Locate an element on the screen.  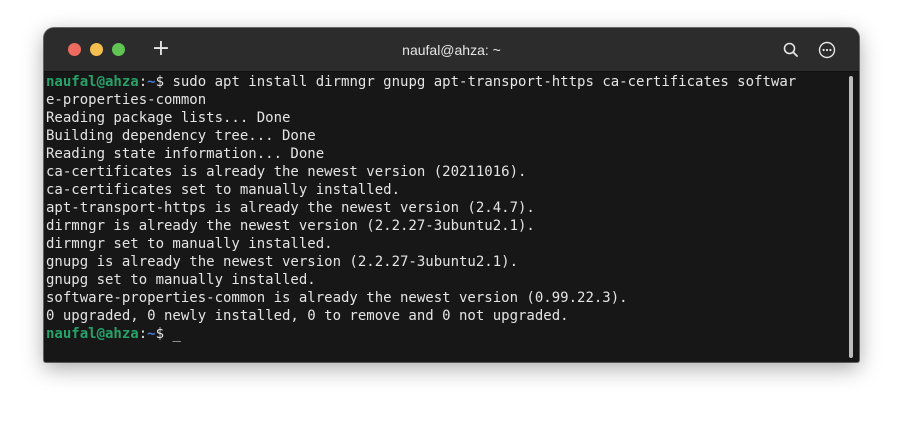
output-line: dirmngr set to manually installed. is located at coordinates (189, 244).